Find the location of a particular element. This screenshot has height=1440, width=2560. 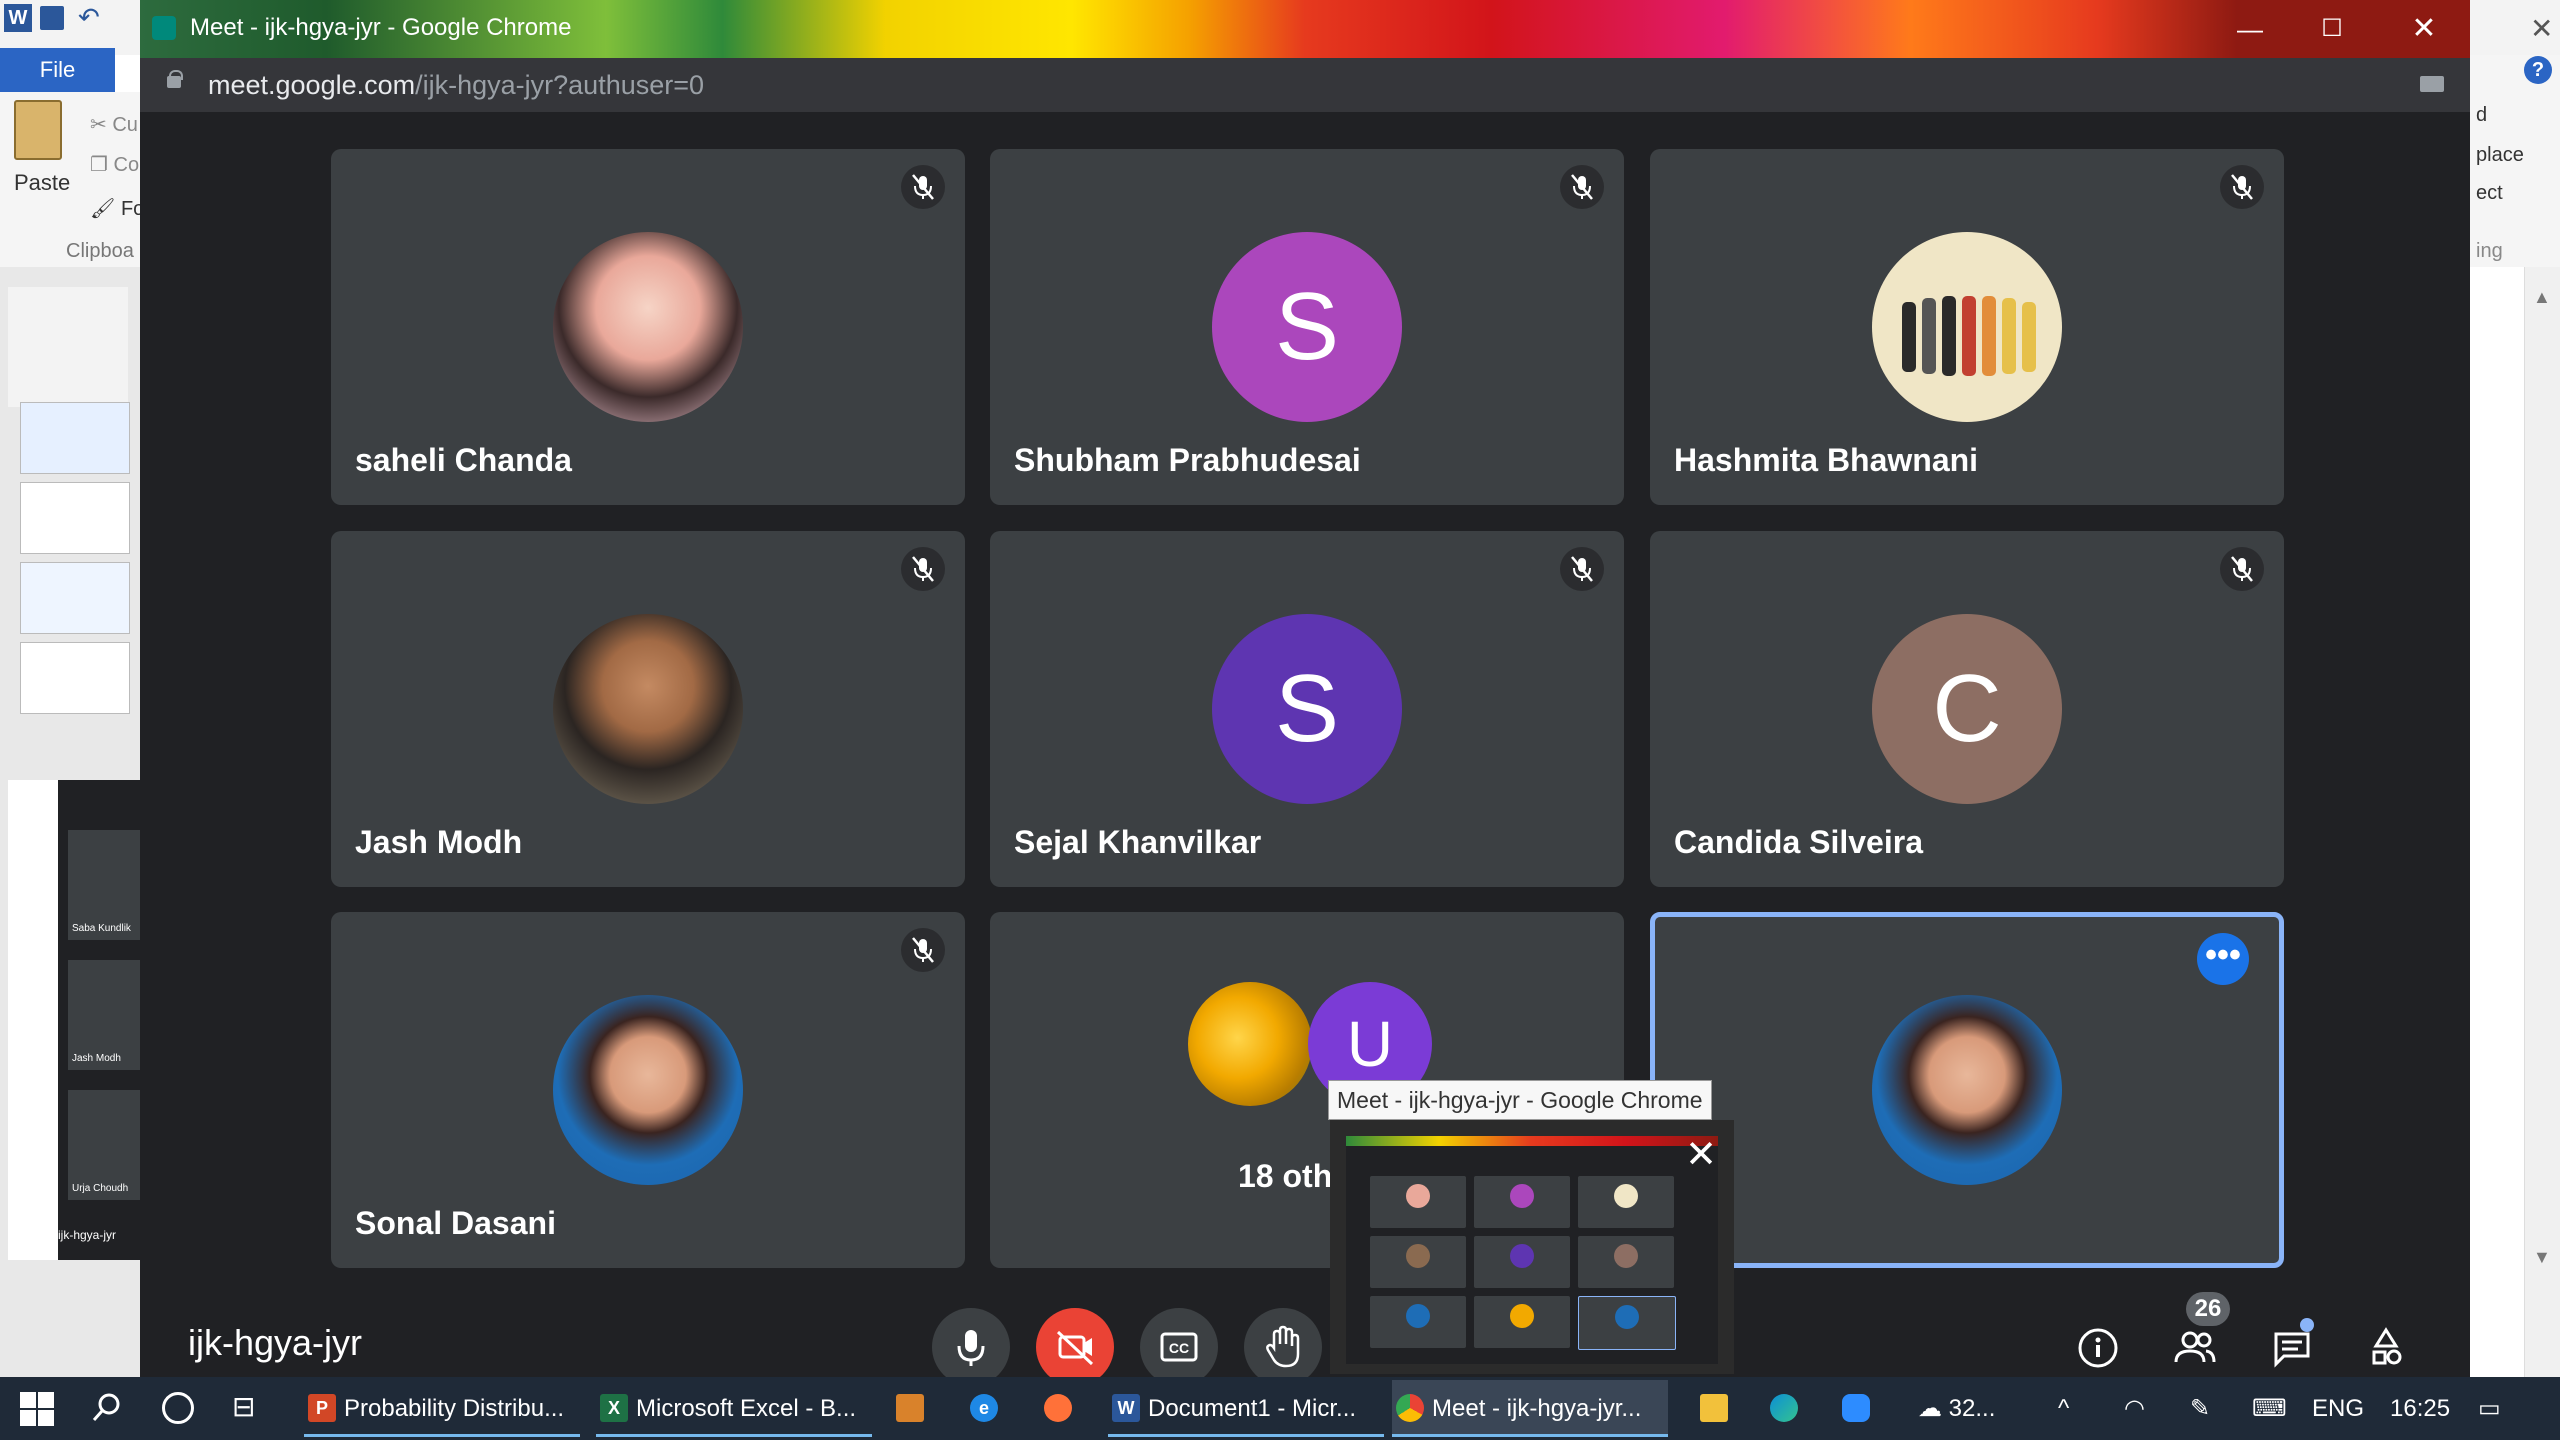

word-icon: W is located at coordinates (1126, 1408).